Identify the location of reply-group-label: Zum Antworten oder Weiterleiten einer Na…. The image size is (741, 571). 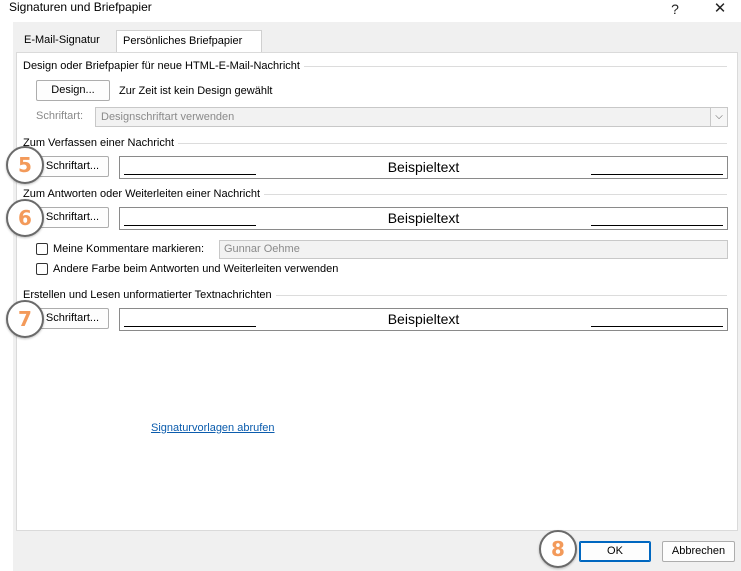
(144, 194).